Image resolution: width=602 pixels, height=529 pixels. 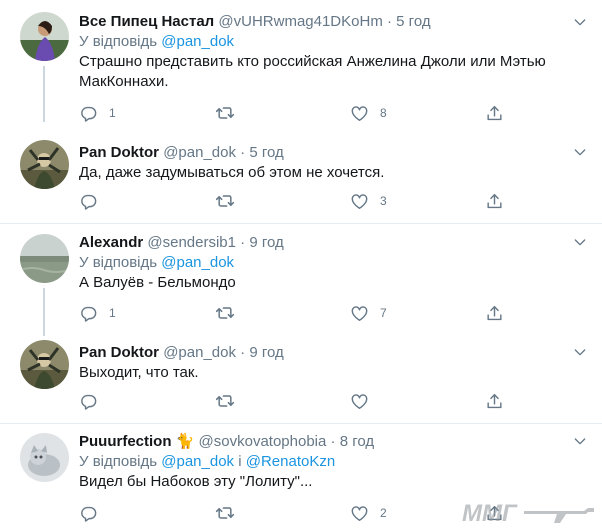 What do you see at coordinates (111, 242) in the screenshot?
I see `display-name: Alexandr` at bounding box center [111, 242].